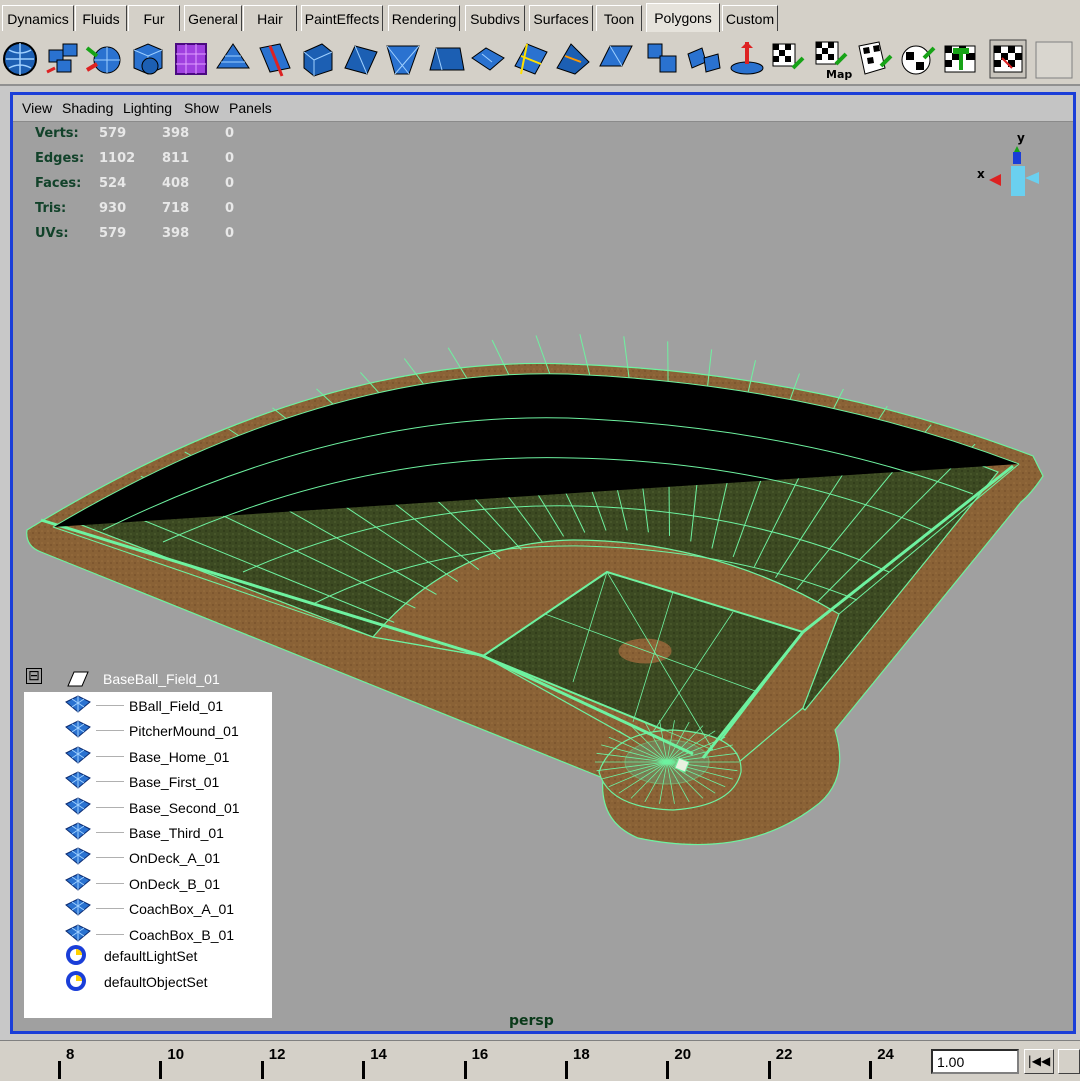 This screenshot has height=1081, width=1080. I want to click on smooth-icon, so click(573, 59).